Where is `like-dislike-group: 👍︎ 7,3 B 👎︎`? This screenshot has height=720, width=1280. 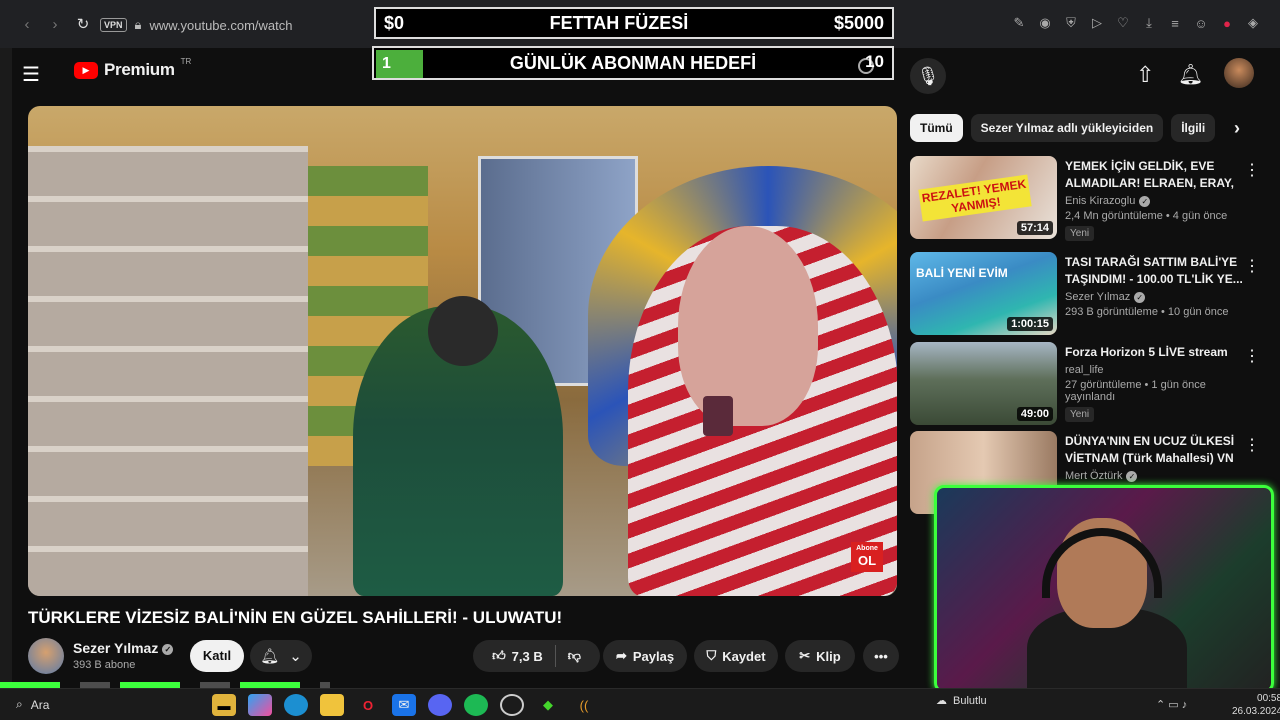
like-dislike-group: 👍︎ 7,3 B 👎︎ is located at coordinates (536, 656).